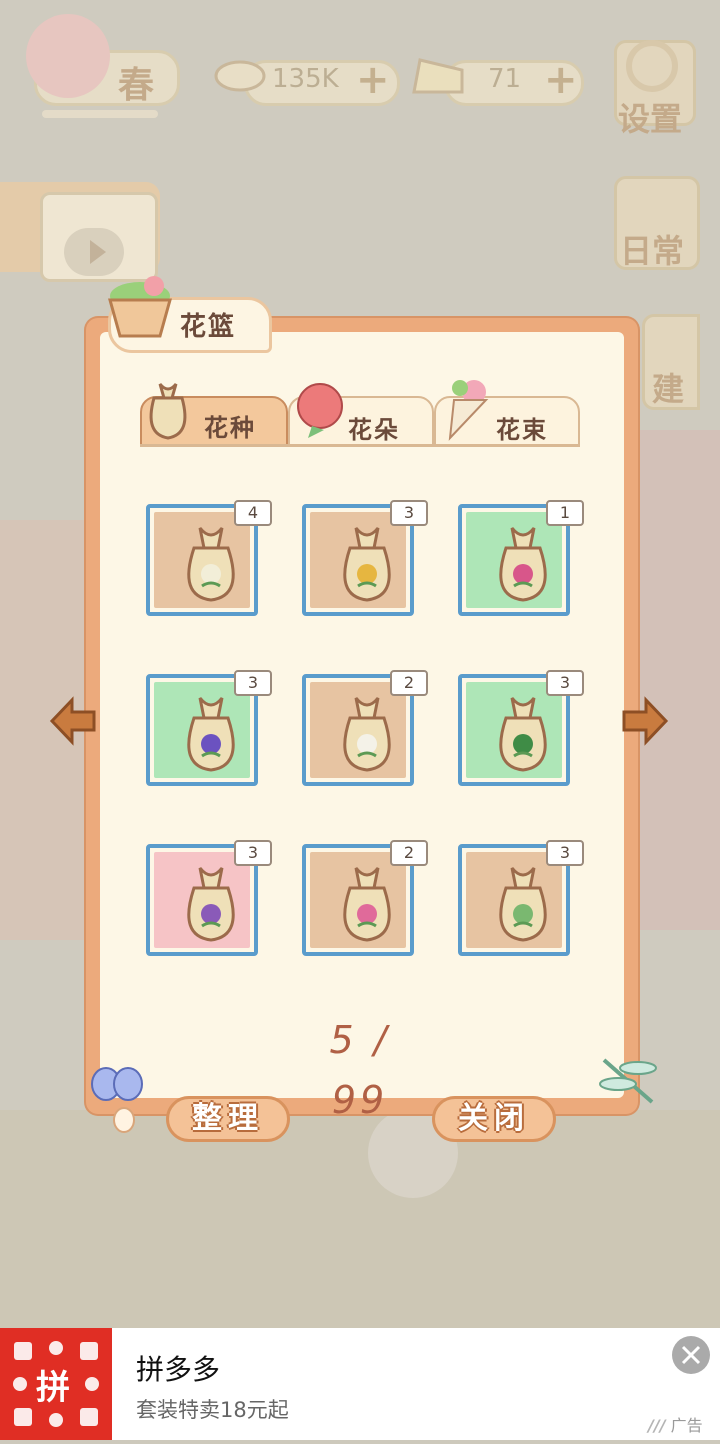 The width and height of the screenshot is (720, 1444). What do you see at coordinates (561, 80) in the screenshot?
I see `add-cheese-button: +` at bounding box center [561, 80].